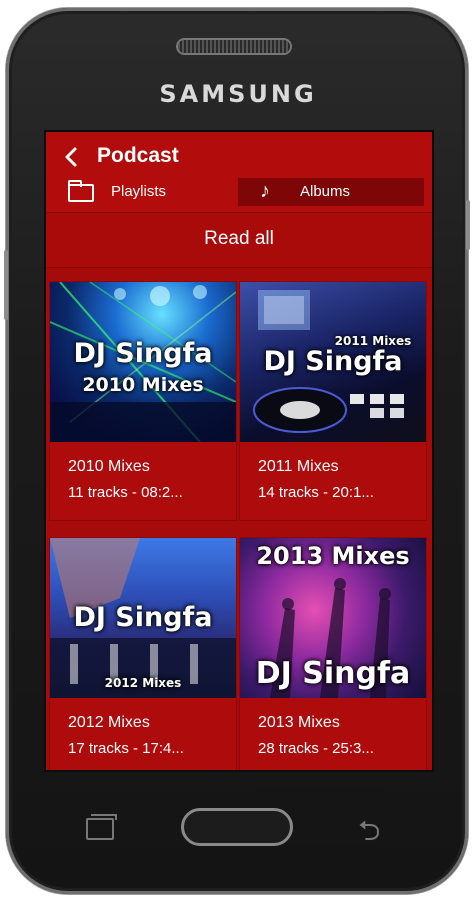  I want to click on power-button, so click(468, 225).